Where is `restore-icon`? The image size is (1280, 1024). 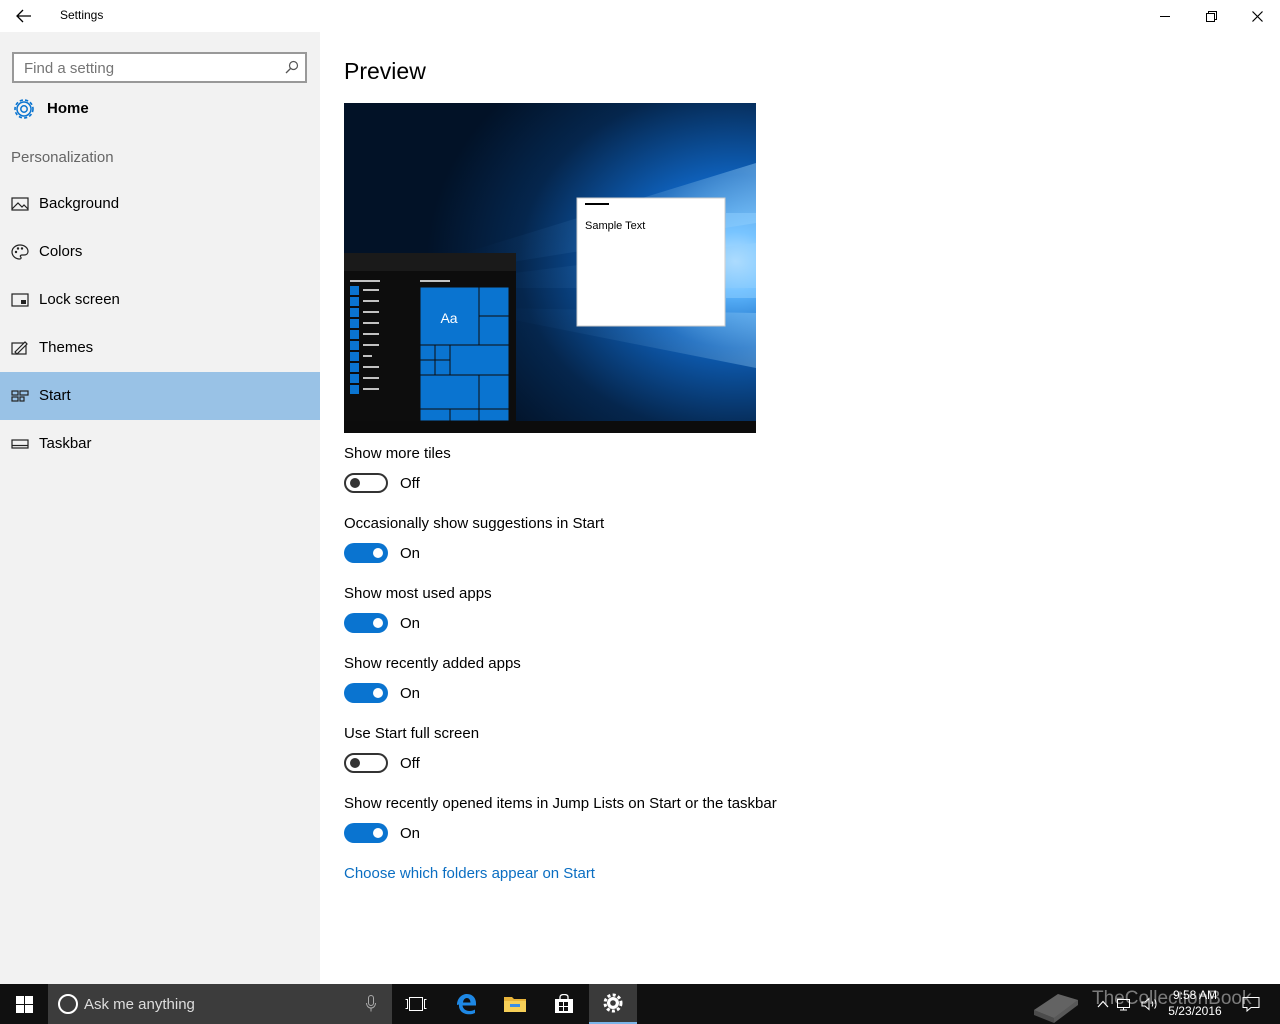 restore-icon is located at coordinates (1211, 16).